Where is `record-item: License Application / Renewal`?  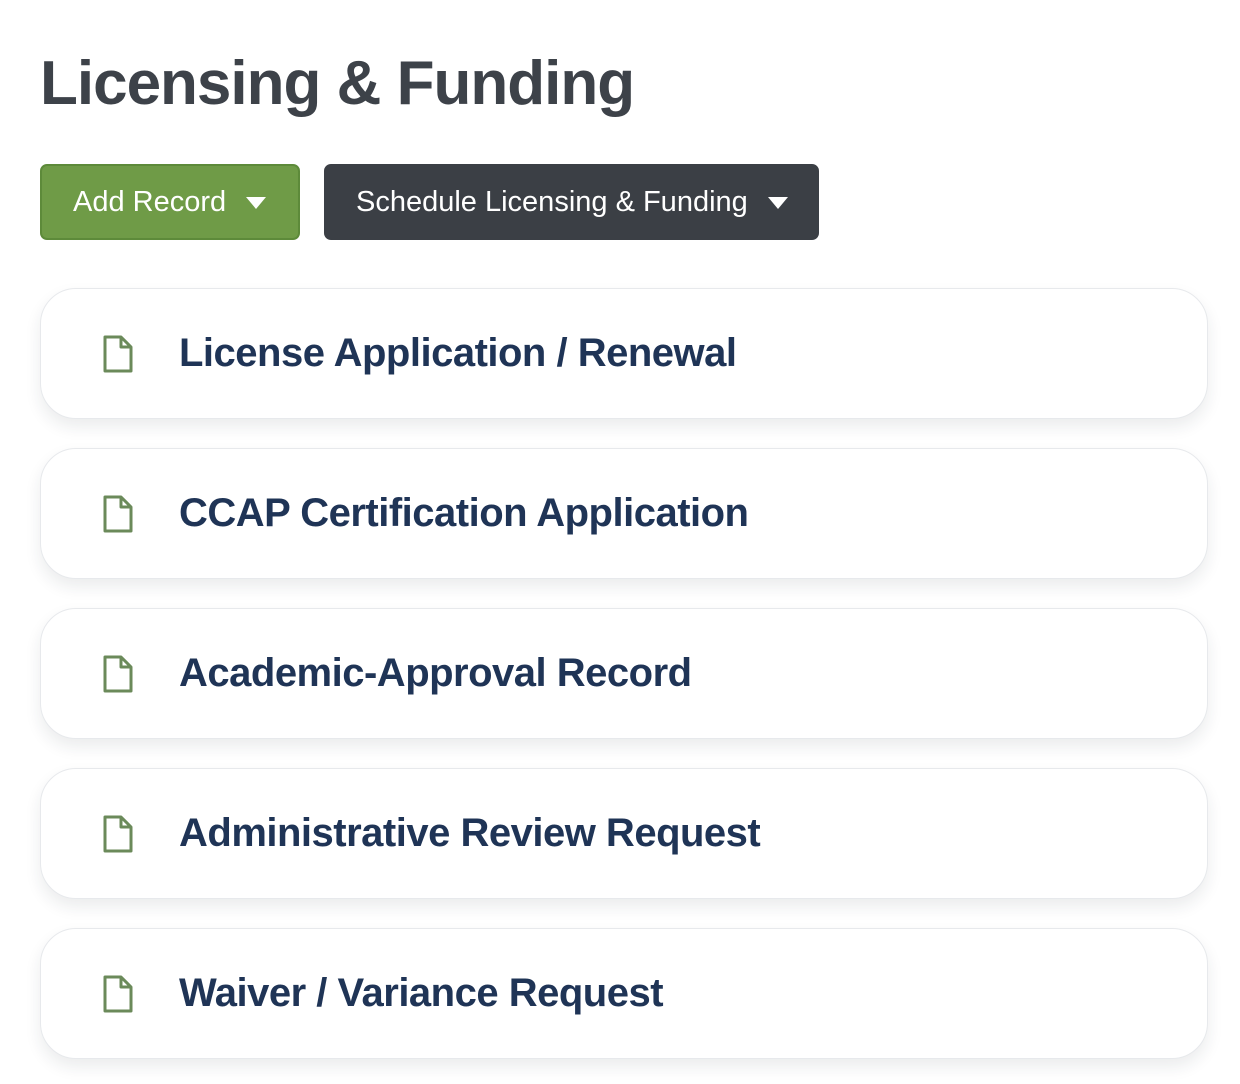
record-item: License Application / Renewal is located at coordinates (624, 353).